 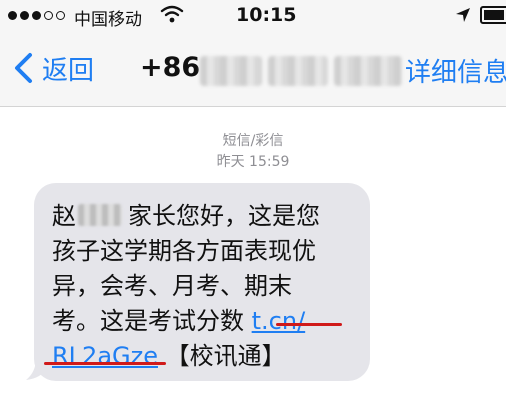 I want to click on signal-strength-indicator, so click(x=36, y=15).